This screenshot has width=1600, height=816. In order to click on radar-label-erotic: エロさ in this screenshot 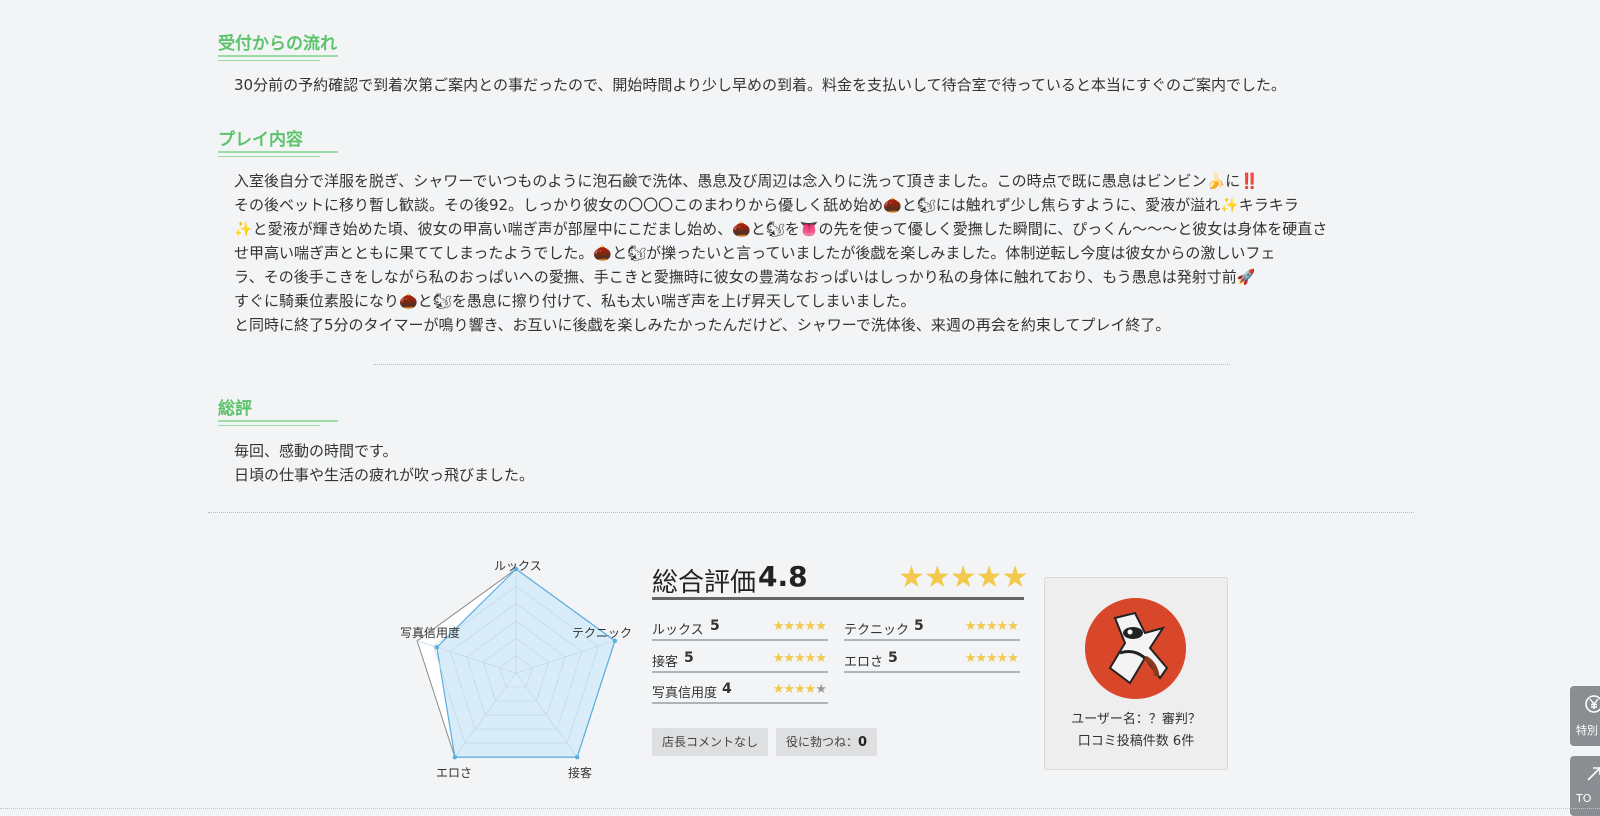, I will do `click(454, 773)`.